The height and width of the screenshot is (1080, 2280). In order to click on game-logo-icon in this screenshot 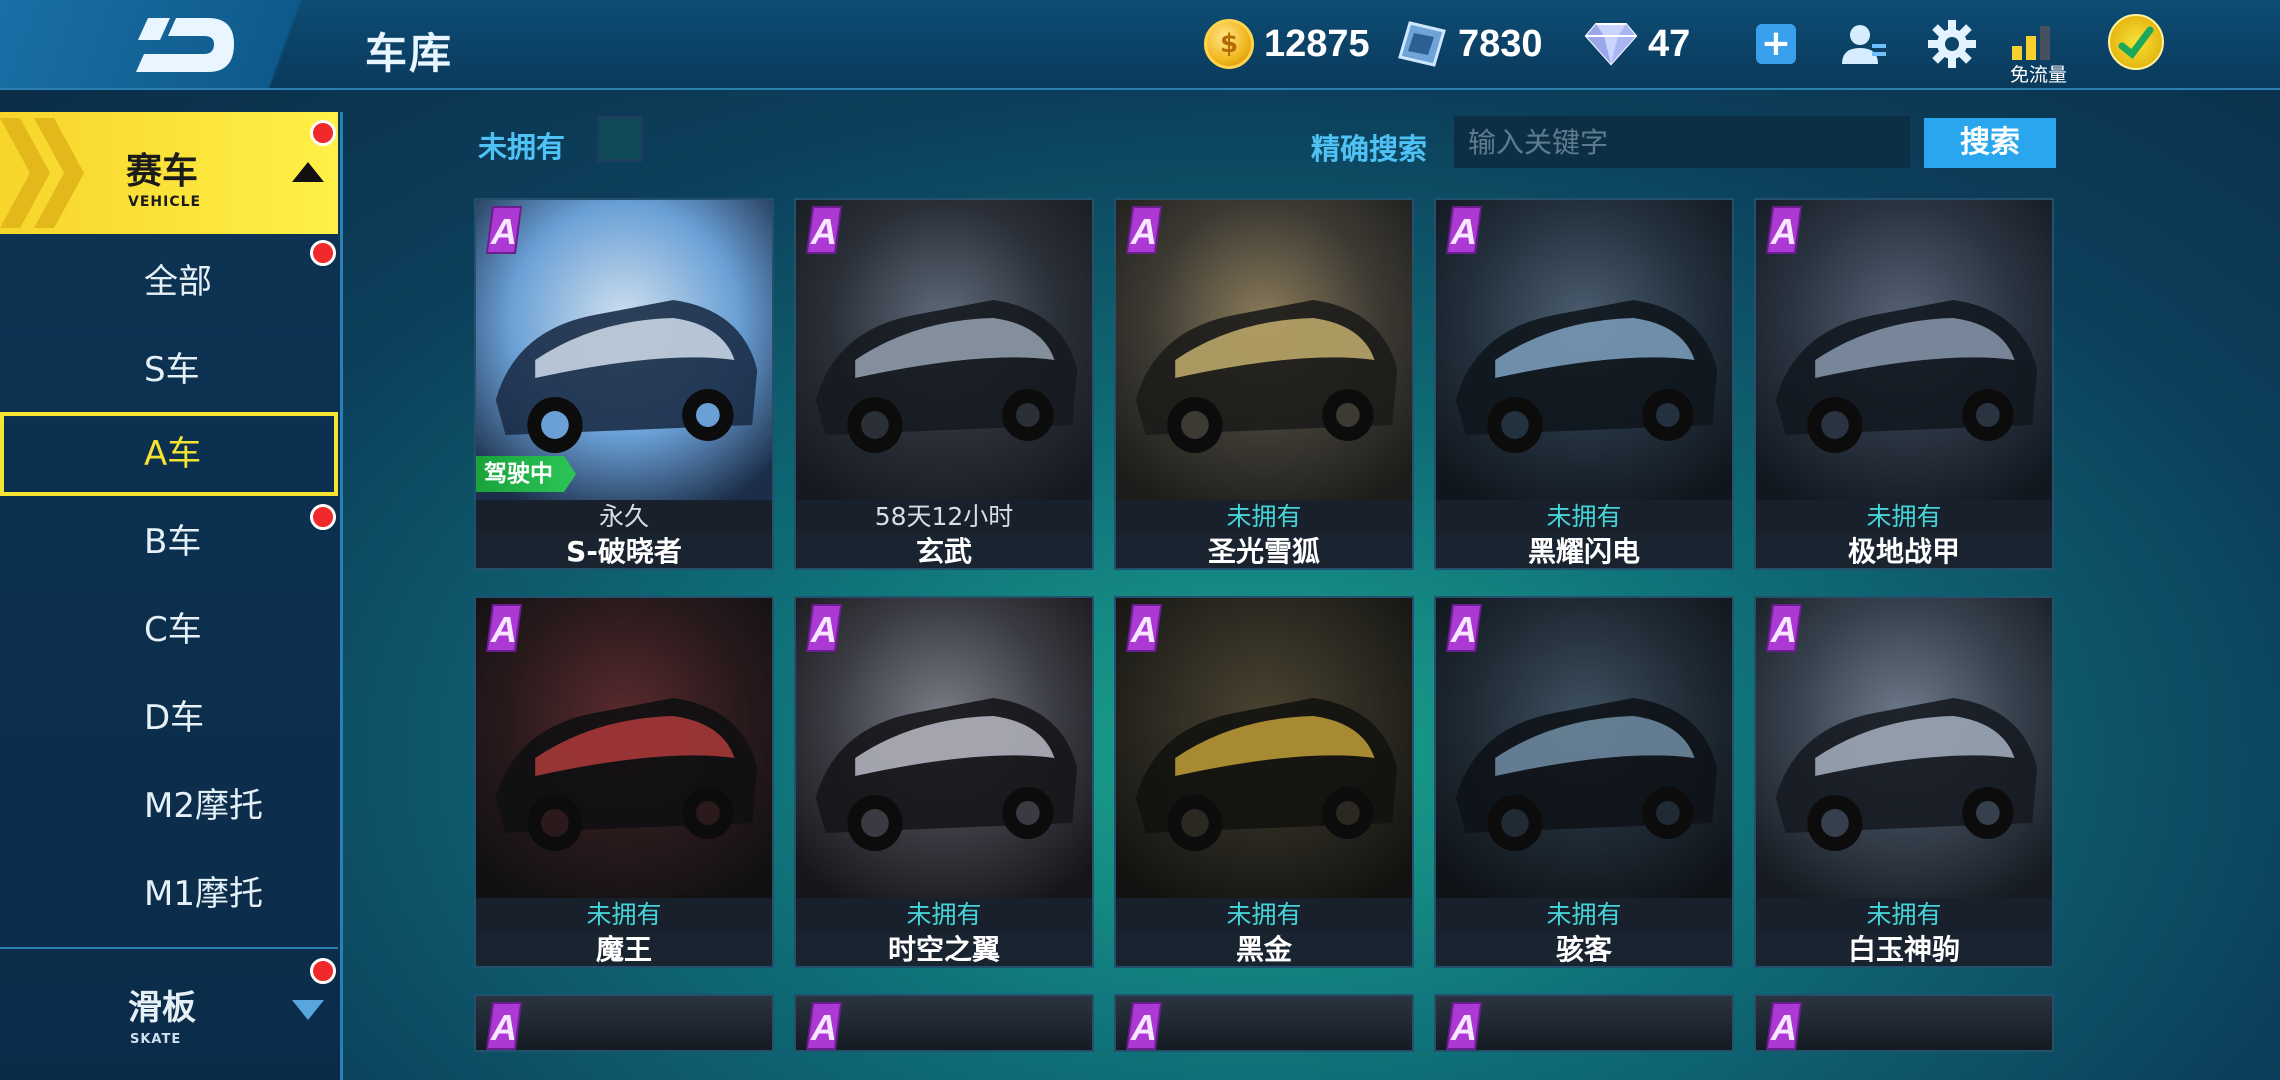, I will do `click(185, 45)`.